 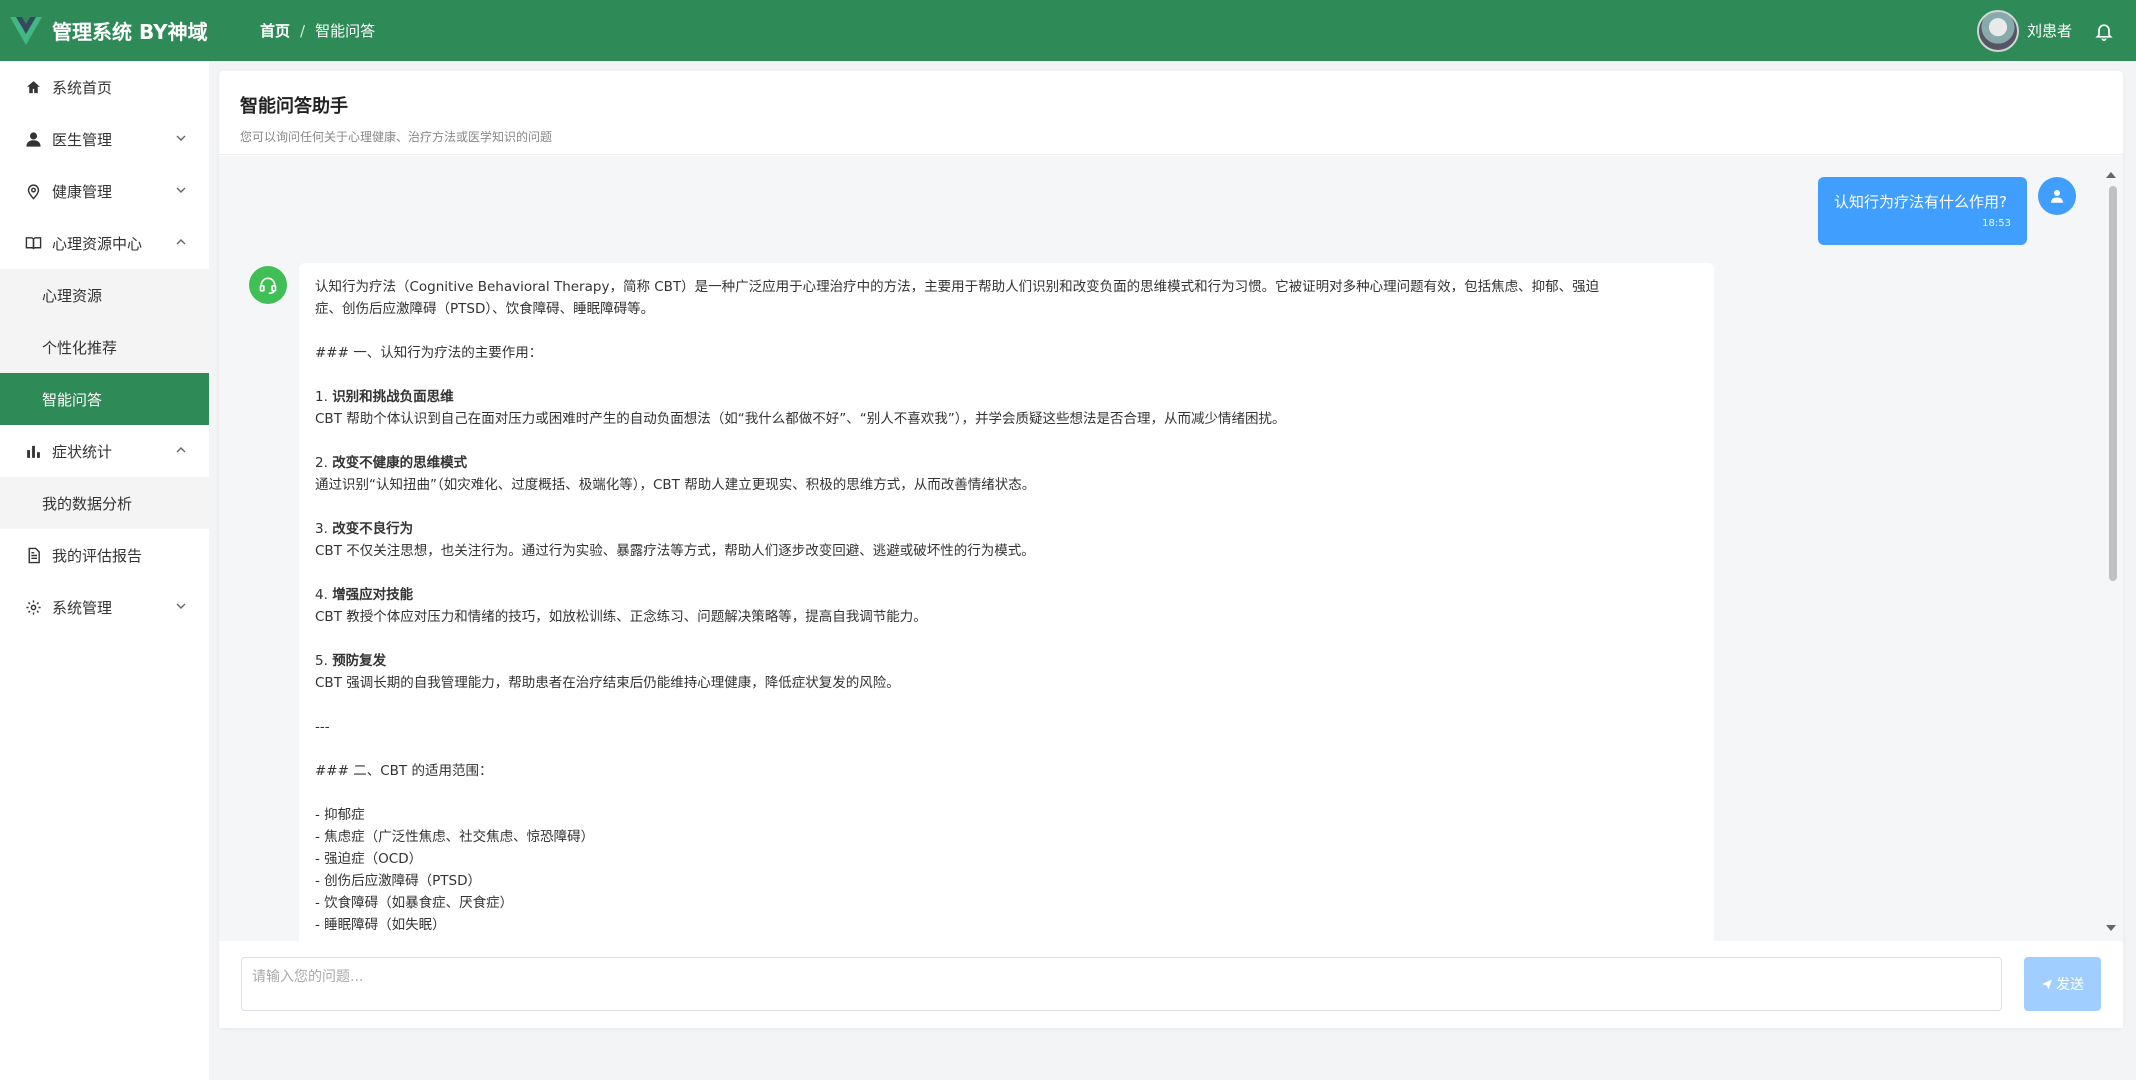 I want to click on scrollbar, so click(x=2113, y=551).